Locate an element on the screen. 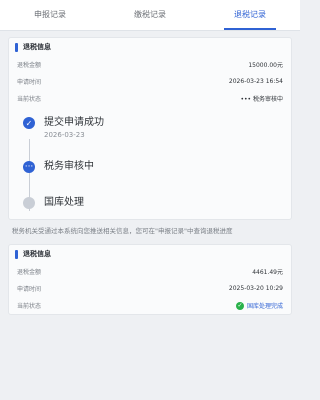  step-title: 提交申请成功 is located at coordinates (74, 122).